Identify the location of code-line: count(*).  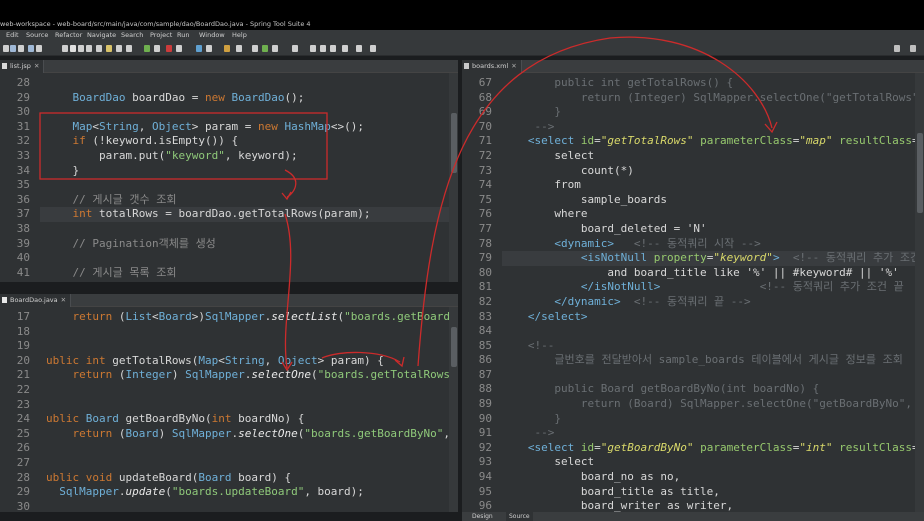
(716, 171).